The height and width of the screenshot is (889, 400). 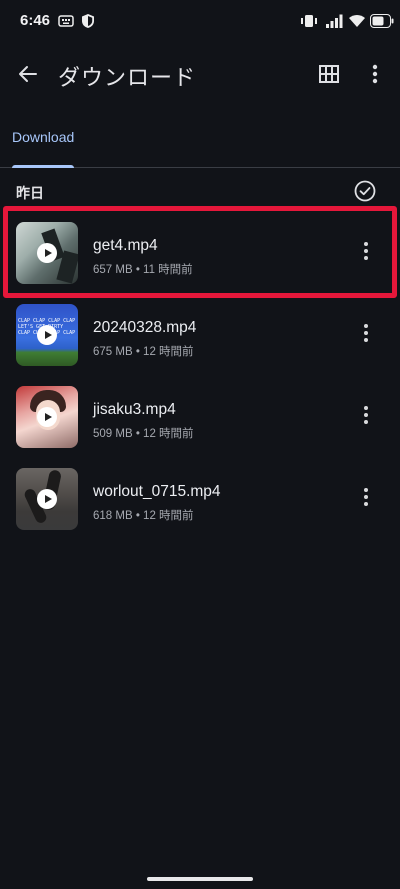 I want to click on home-indicator, so click(x=200, y=879).